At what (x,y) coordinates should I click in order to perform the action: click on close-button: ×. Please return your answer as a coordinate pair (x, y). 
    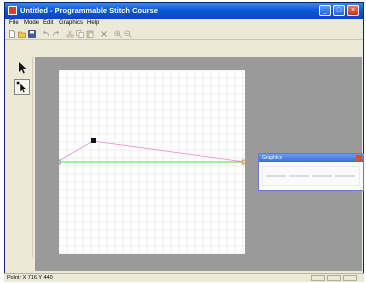
    Looking at the image, I should click on (353, 10).